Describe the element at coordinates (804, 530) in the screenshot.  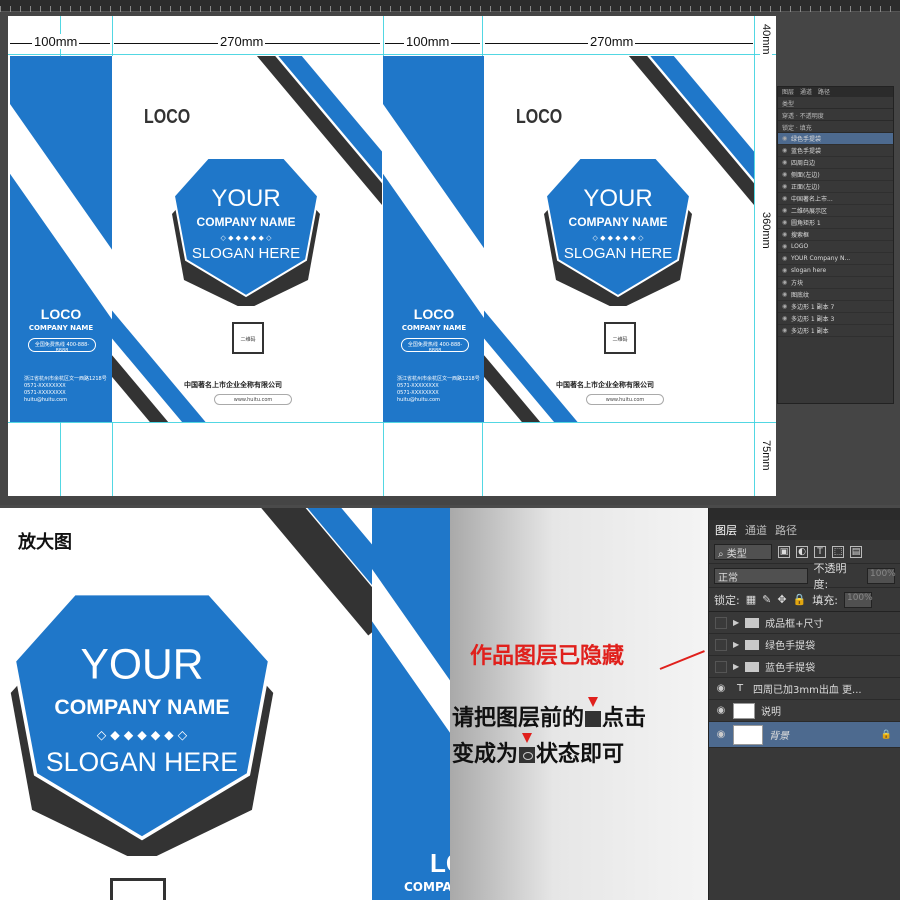
I see `panel-tabs: 图层 通道 路径` at that location.